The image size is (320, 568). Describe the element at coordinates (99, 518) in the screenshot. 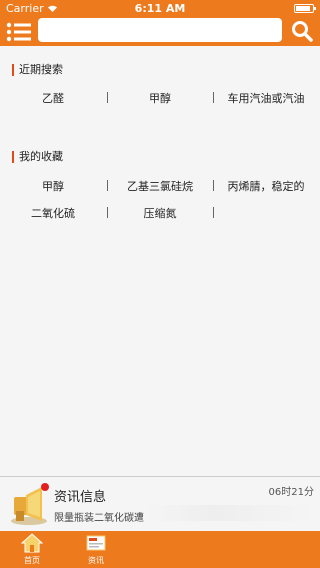

I see `news-snippet: 限量瓶装二氧化碳遭` at that location.